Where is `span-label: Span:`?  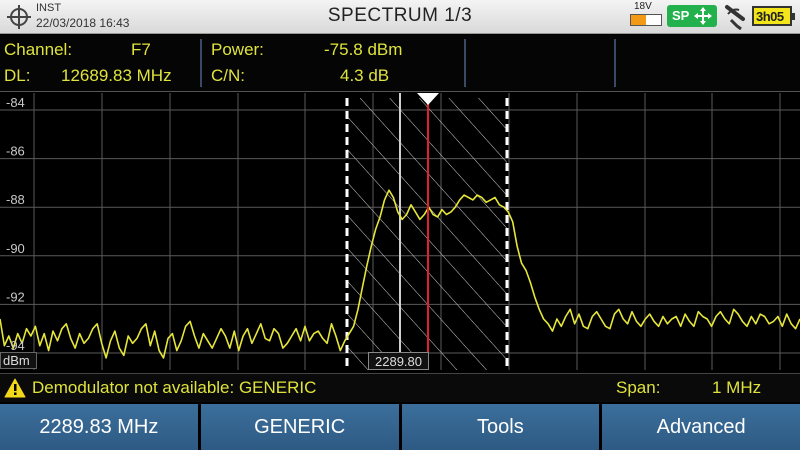 span-label: Span: is located at coordinates (638, 387).